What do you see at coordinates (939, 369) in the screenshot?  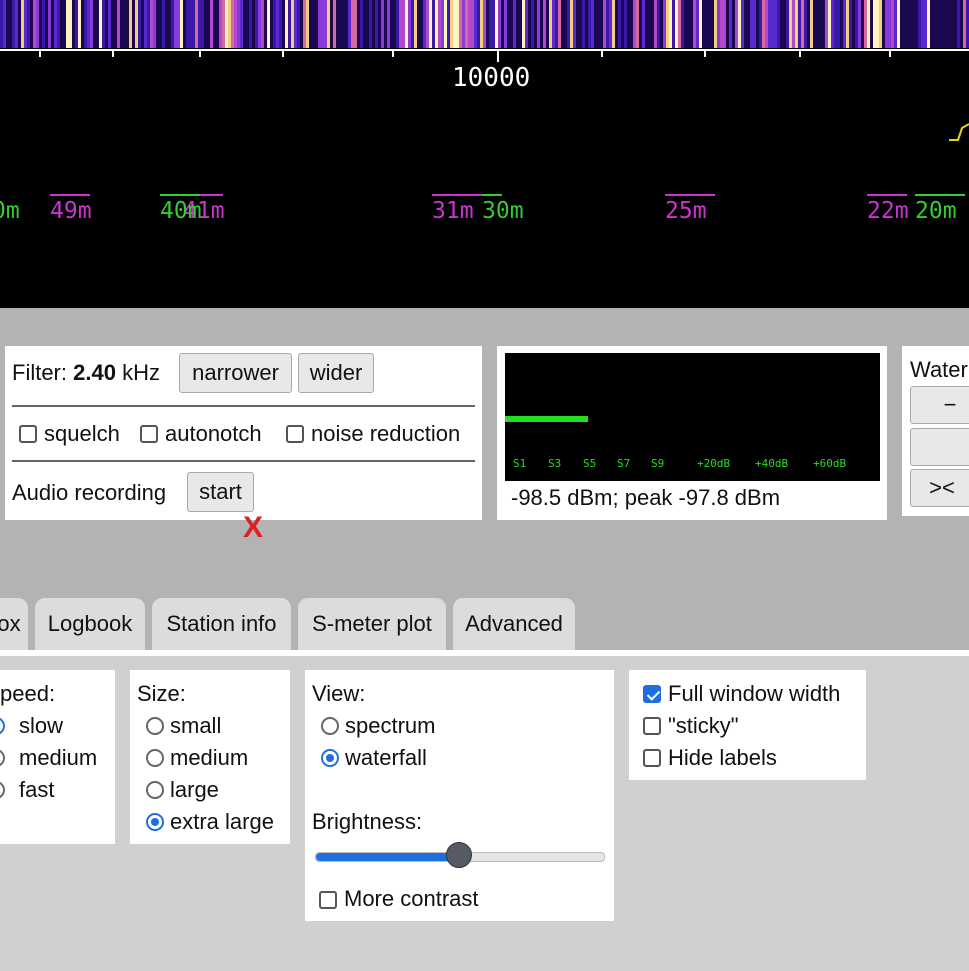 I see `waterfall-panel-title: Water` at bounding box center [939, 369].